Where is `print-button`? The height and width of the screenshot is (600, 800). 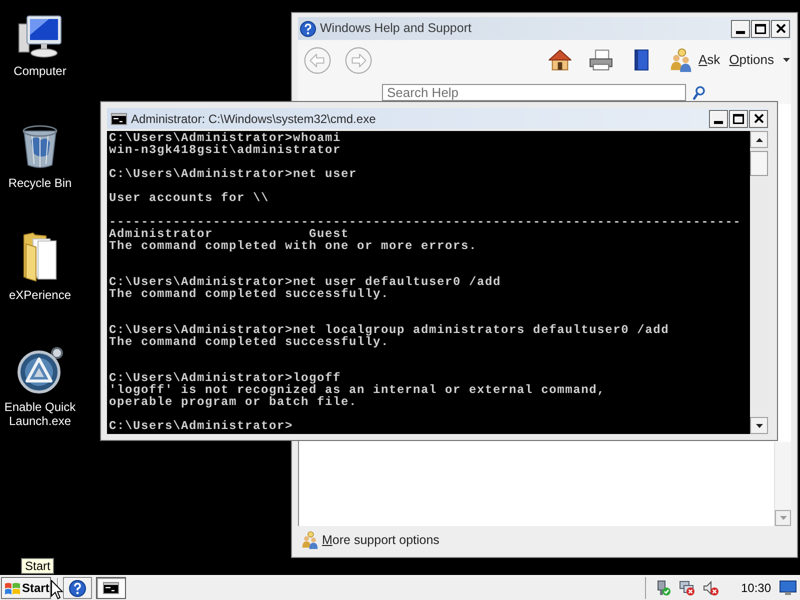 print-button is located at coordinates (601, 60).